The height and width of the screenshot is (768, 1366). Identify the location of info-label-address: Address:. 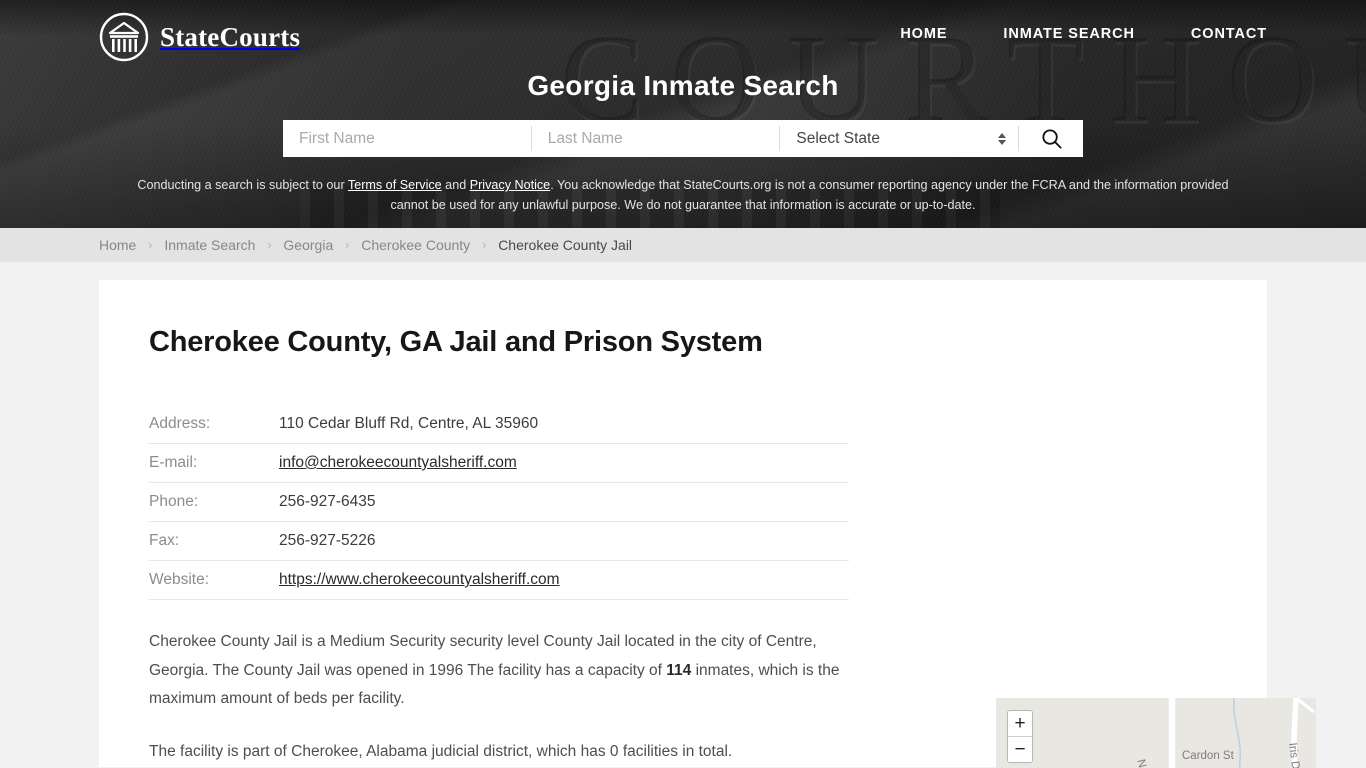
(214, 428).